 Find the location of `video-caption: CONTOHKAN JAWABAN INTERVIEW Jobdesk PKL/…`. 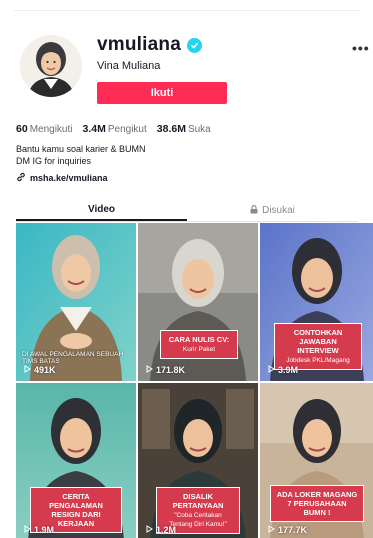

video-caption: CONTOHKAN JAWABAN INTERVIEW Jobdesk PKL/… is located at coordinates (318, 346).